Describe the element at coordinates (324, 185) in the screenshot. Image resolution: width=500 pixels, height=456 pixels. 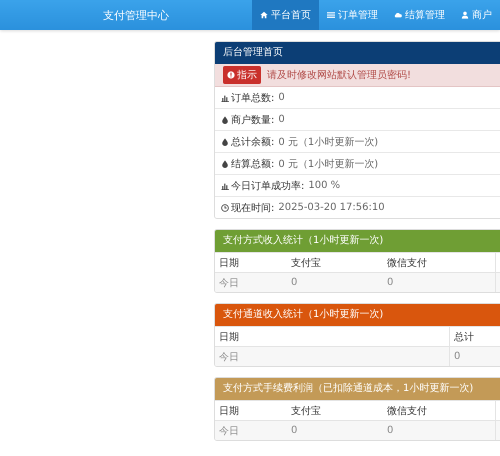
I see `stat-value: 100 %` at that location.